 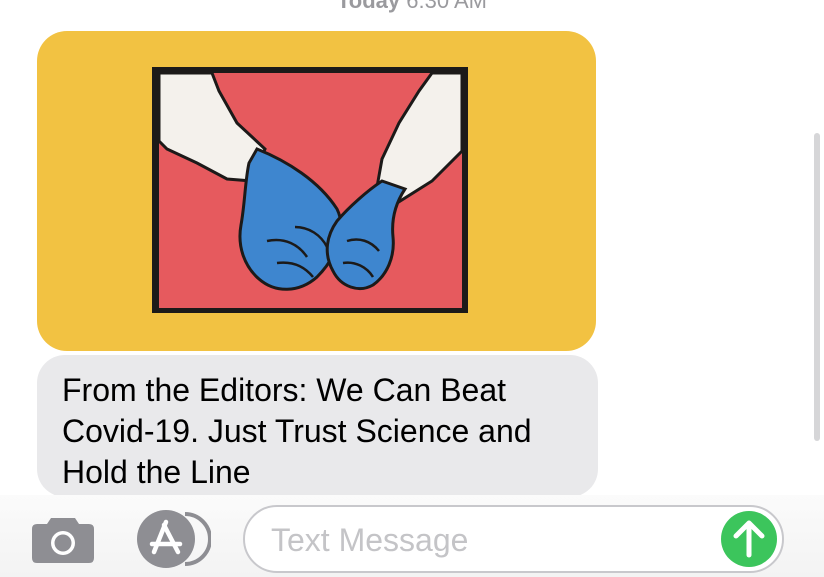 I want to click on app-store-button, so click(x=174, y=539).